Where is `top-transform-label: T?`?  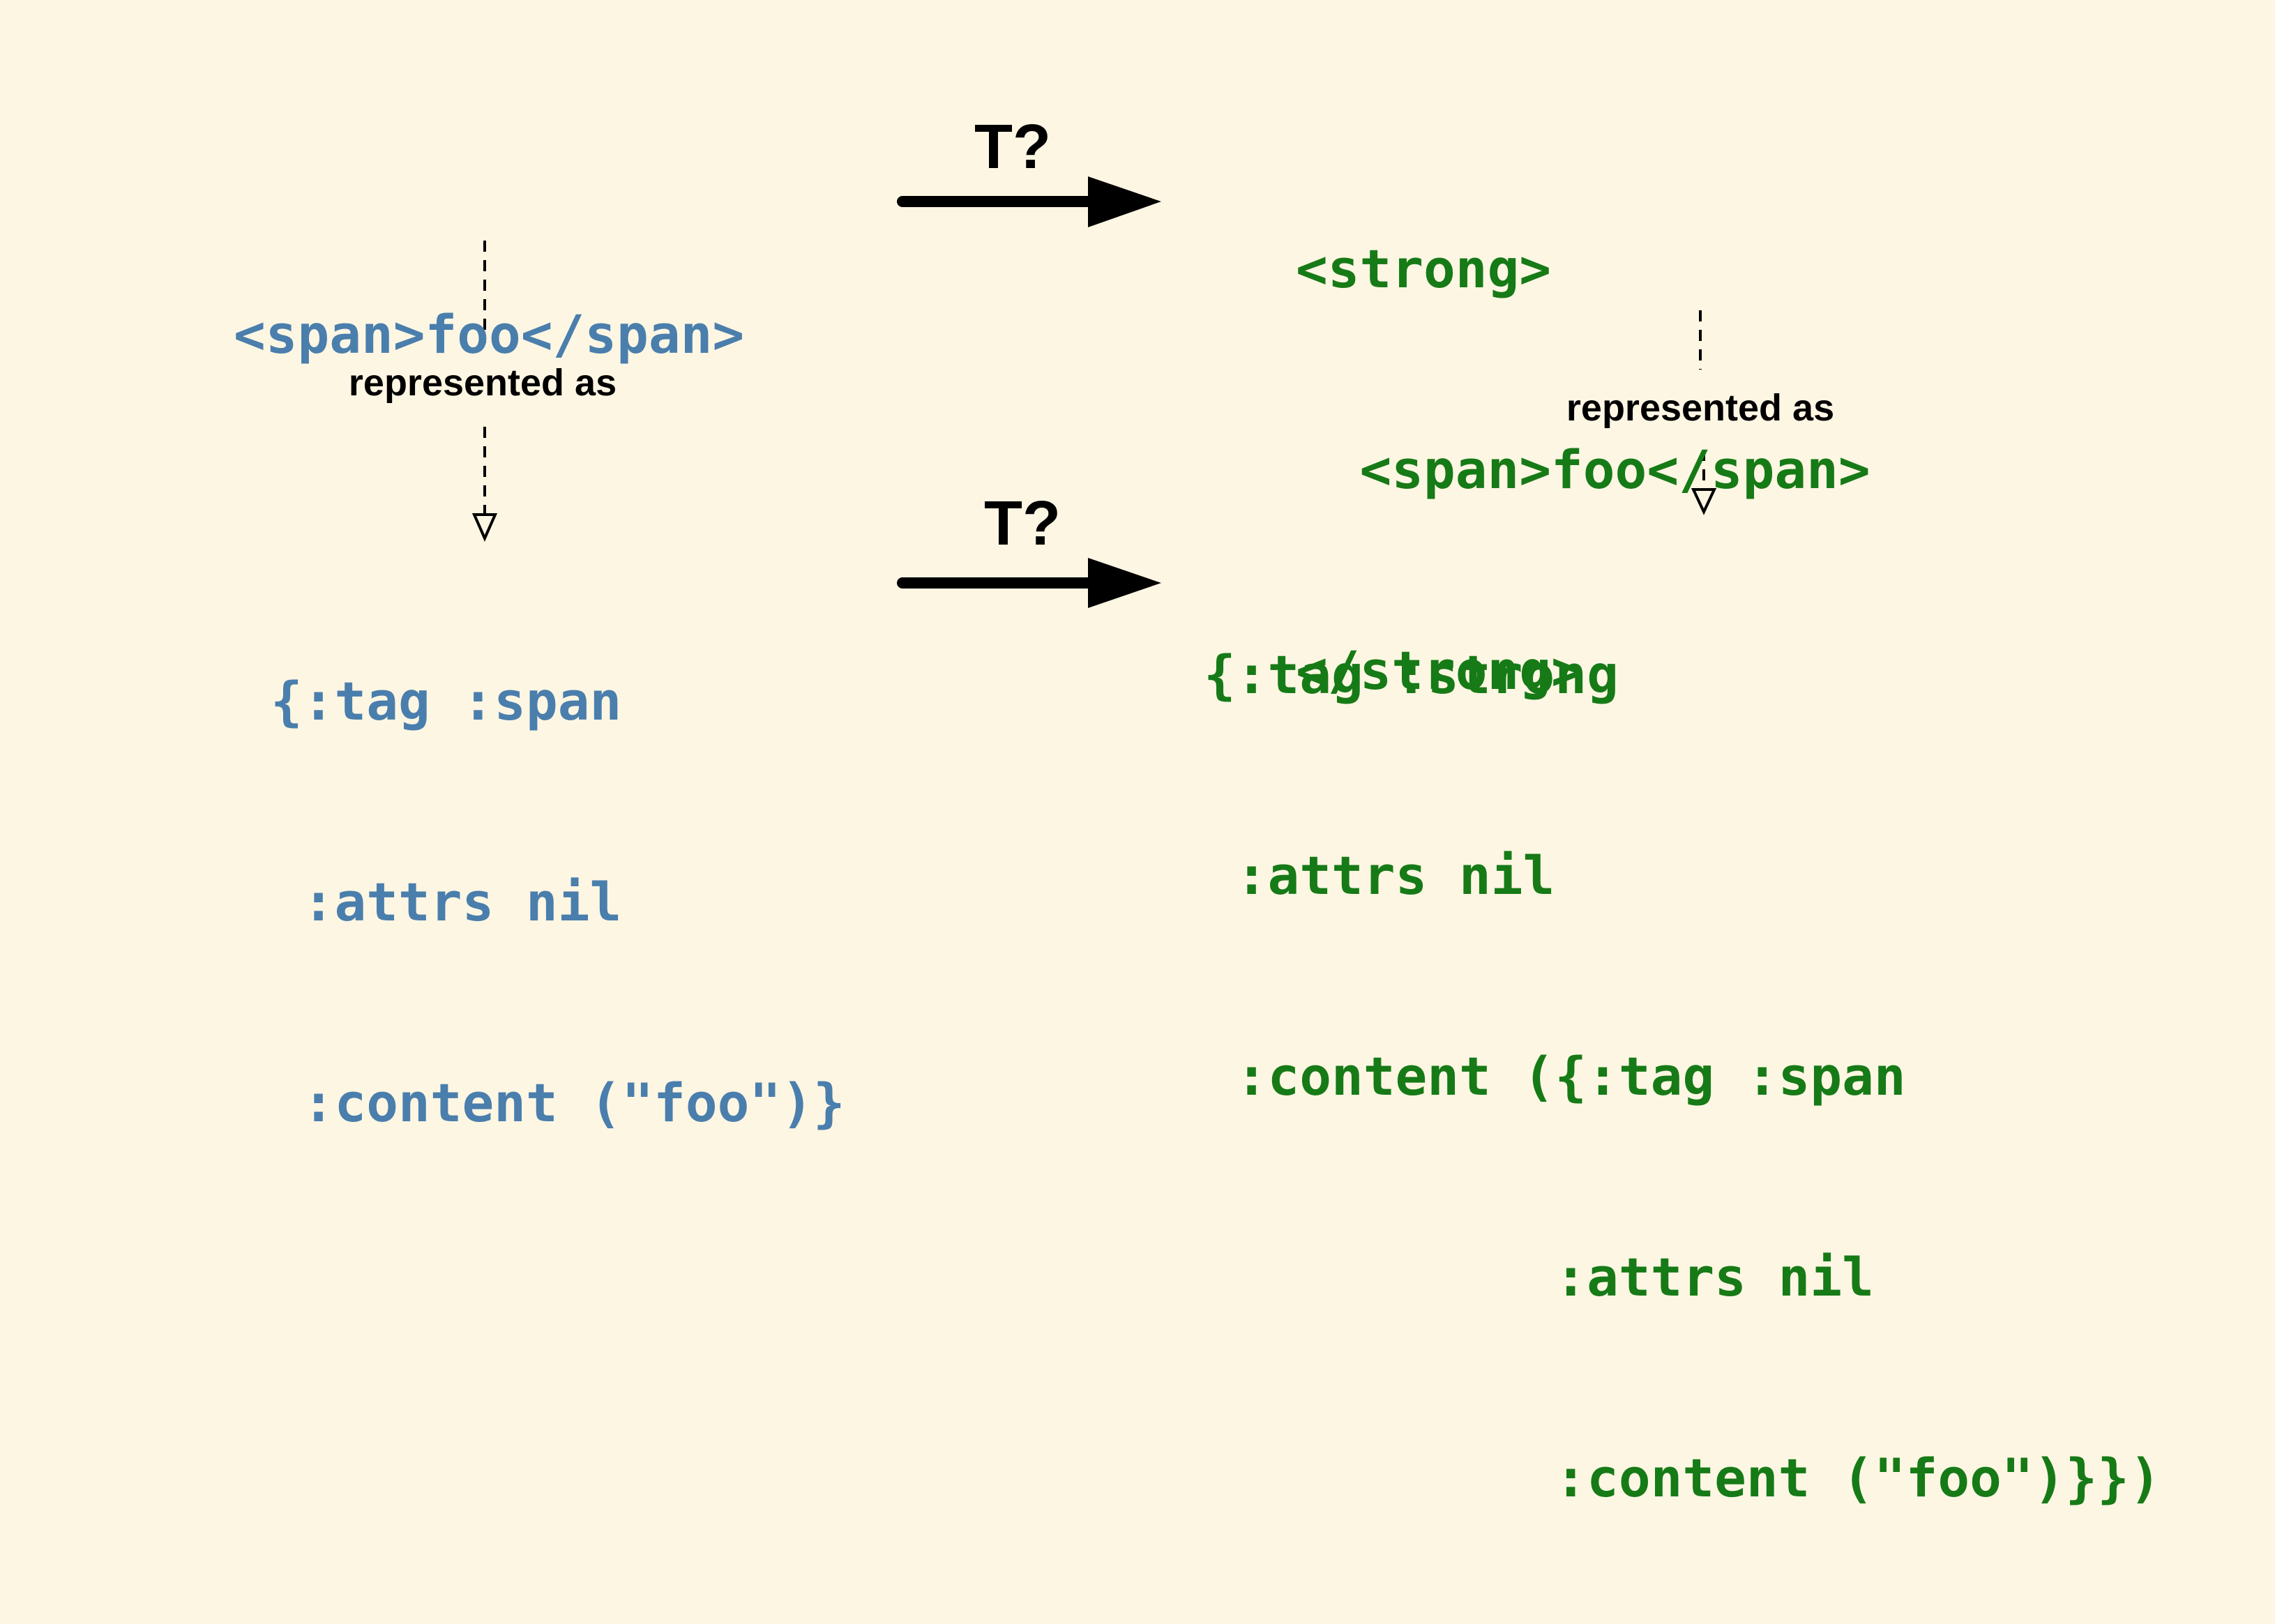
top-transform-label: T? is located at coordinates (1012, 147).